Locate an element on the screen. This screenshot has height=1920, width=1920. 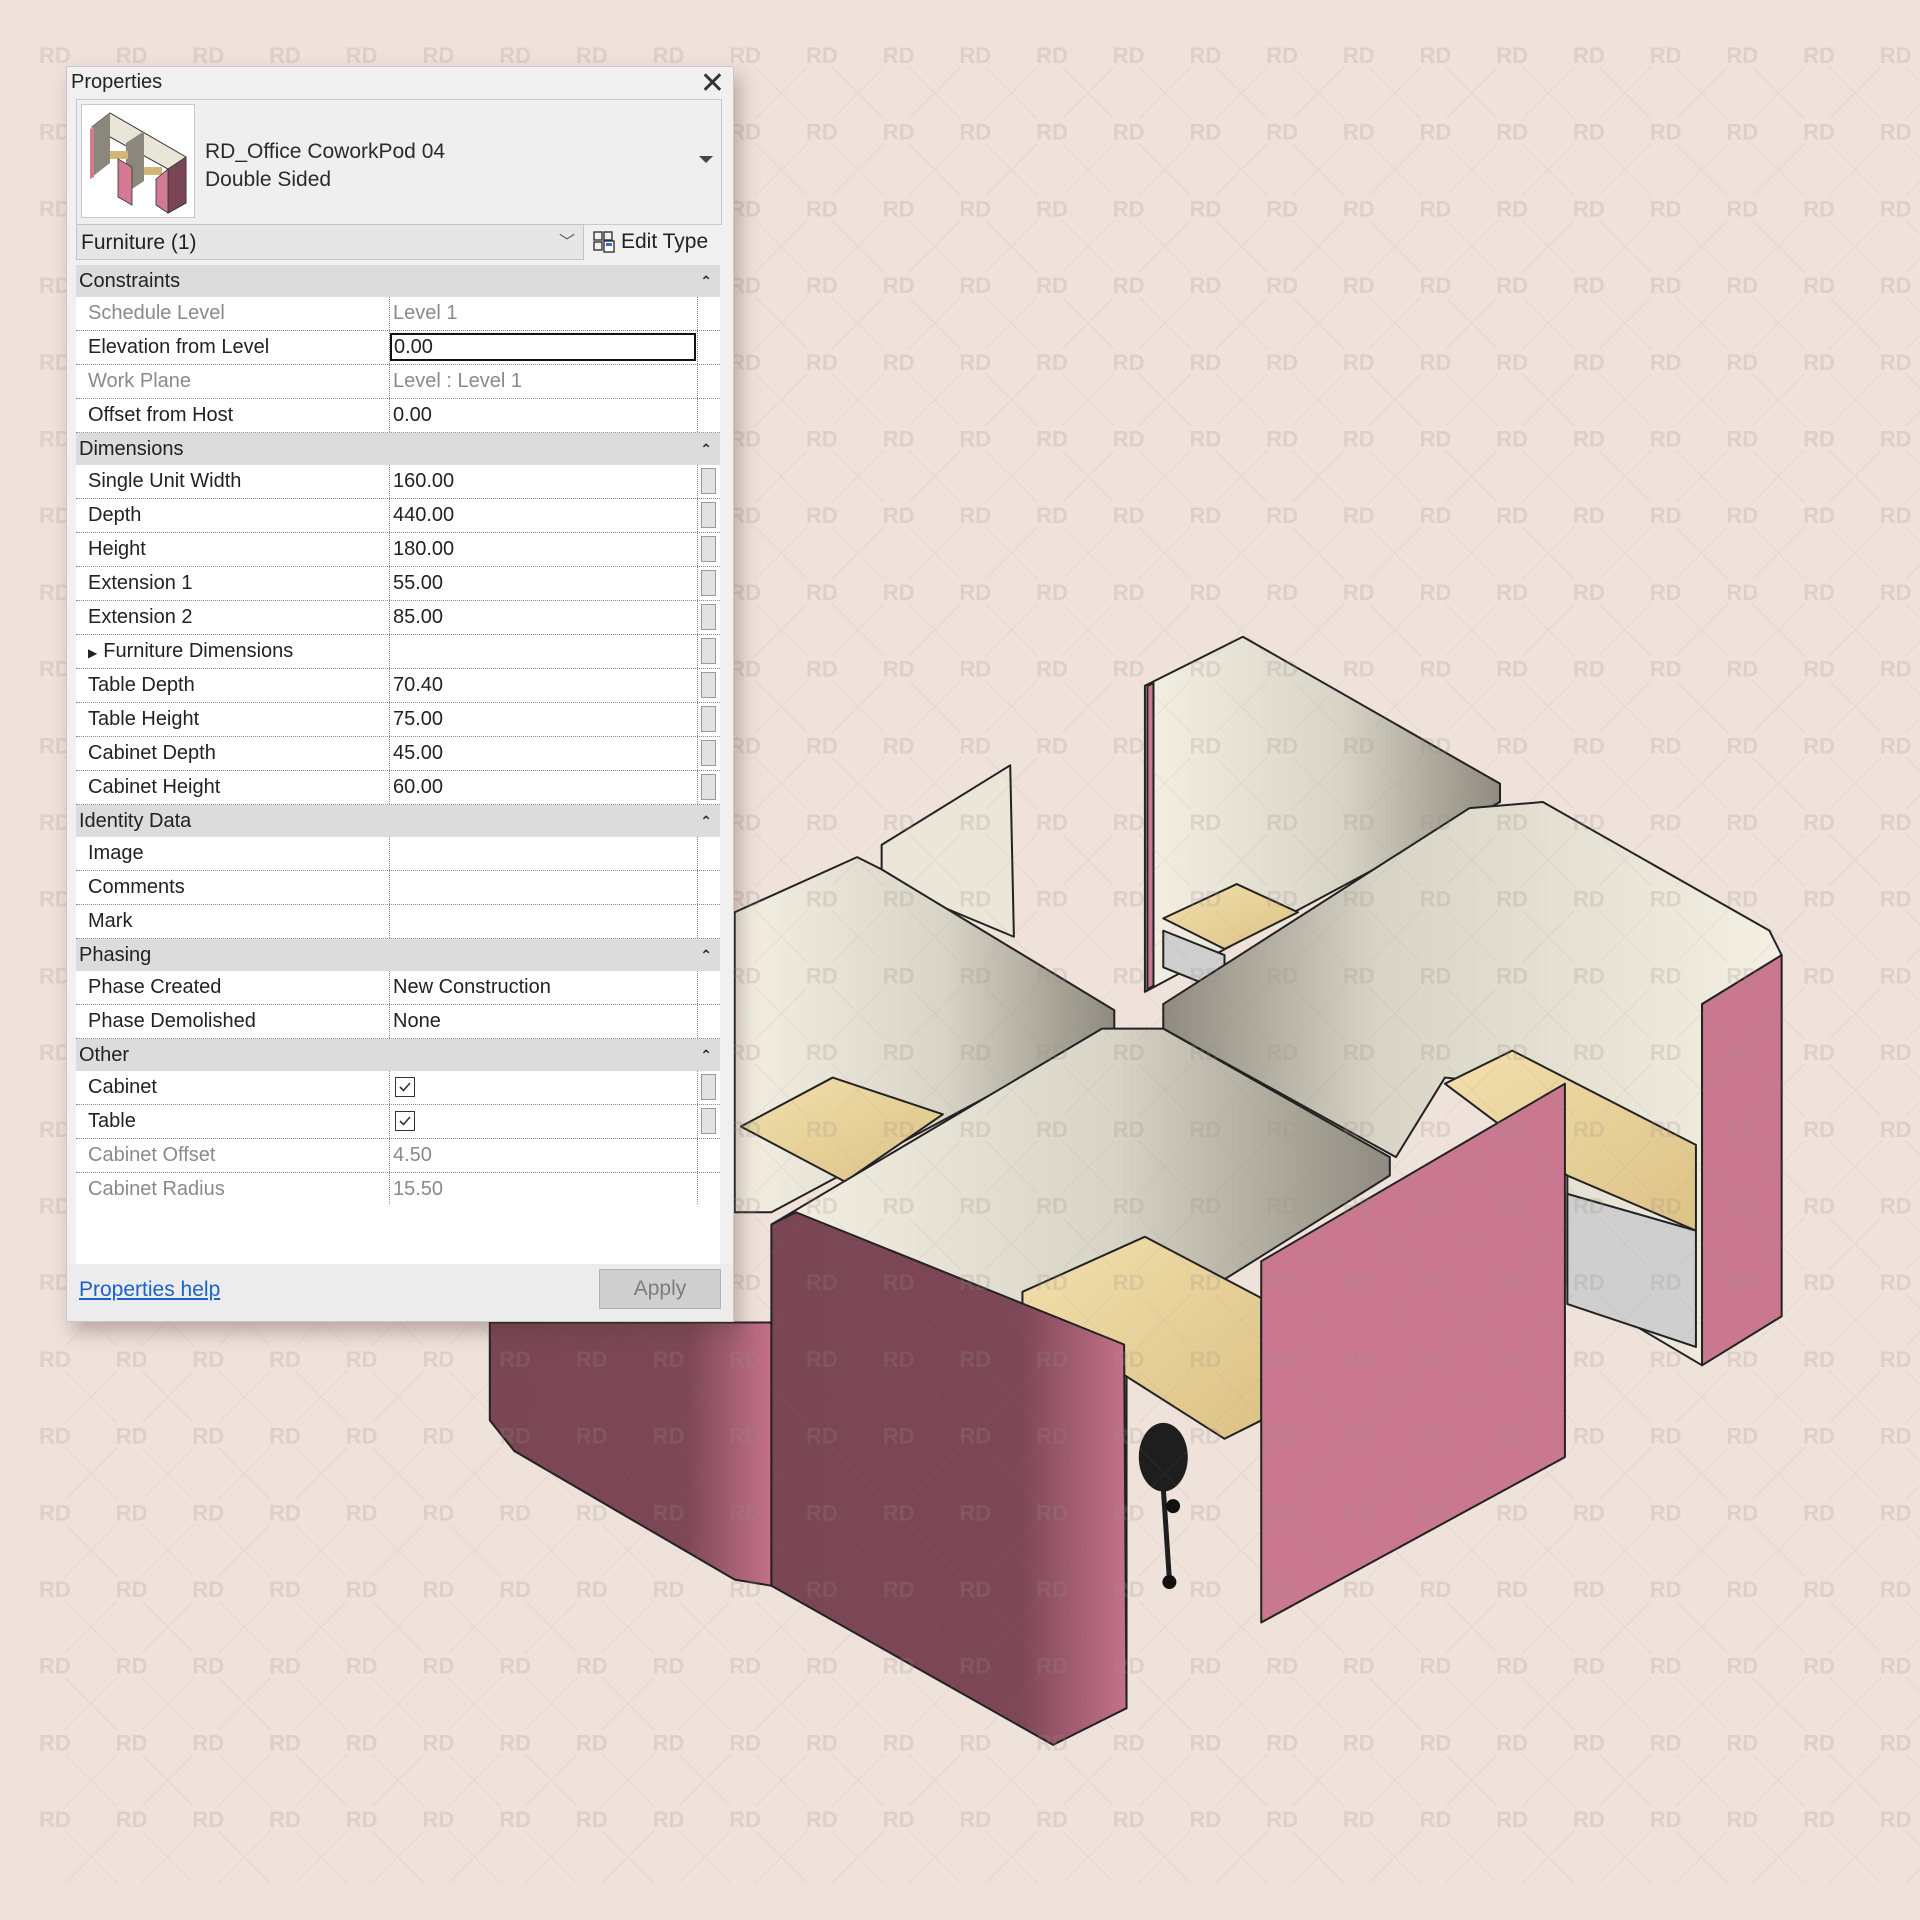
group-header-phasing: Phasing ⌃ is located at coordinates (398, 955).